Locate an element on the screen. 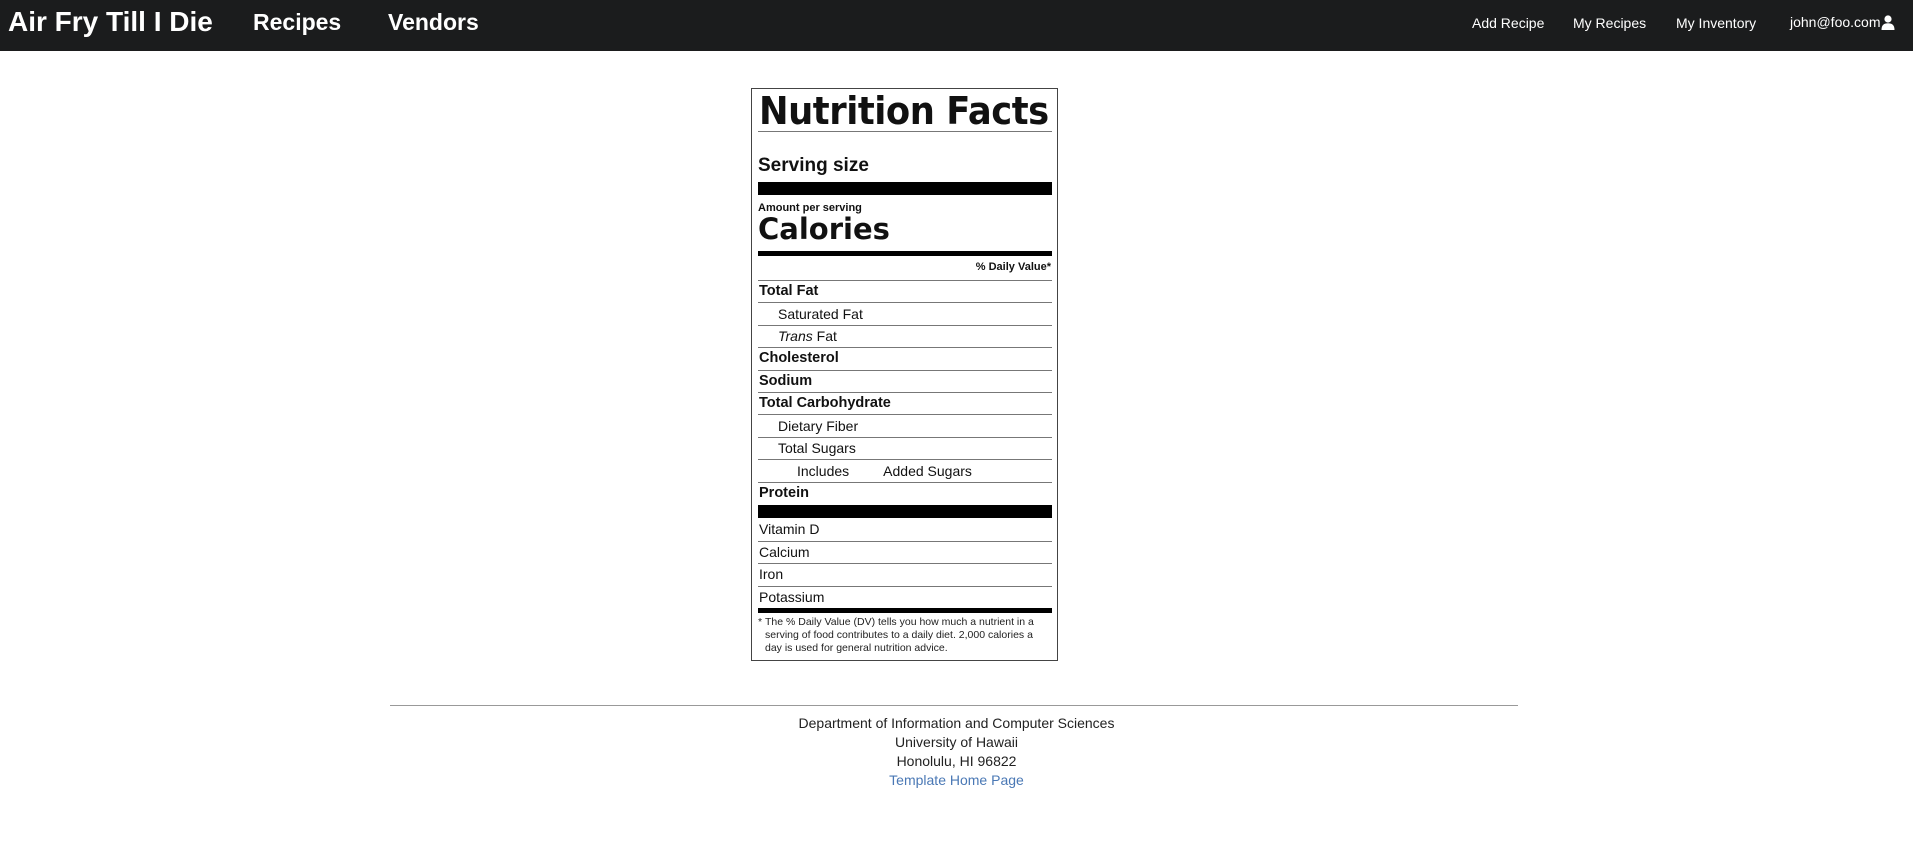 This screenshot has width=1913, height=853. total-carbohydrate-row: Total Carbohydrate is located at coordinates (825, 403).